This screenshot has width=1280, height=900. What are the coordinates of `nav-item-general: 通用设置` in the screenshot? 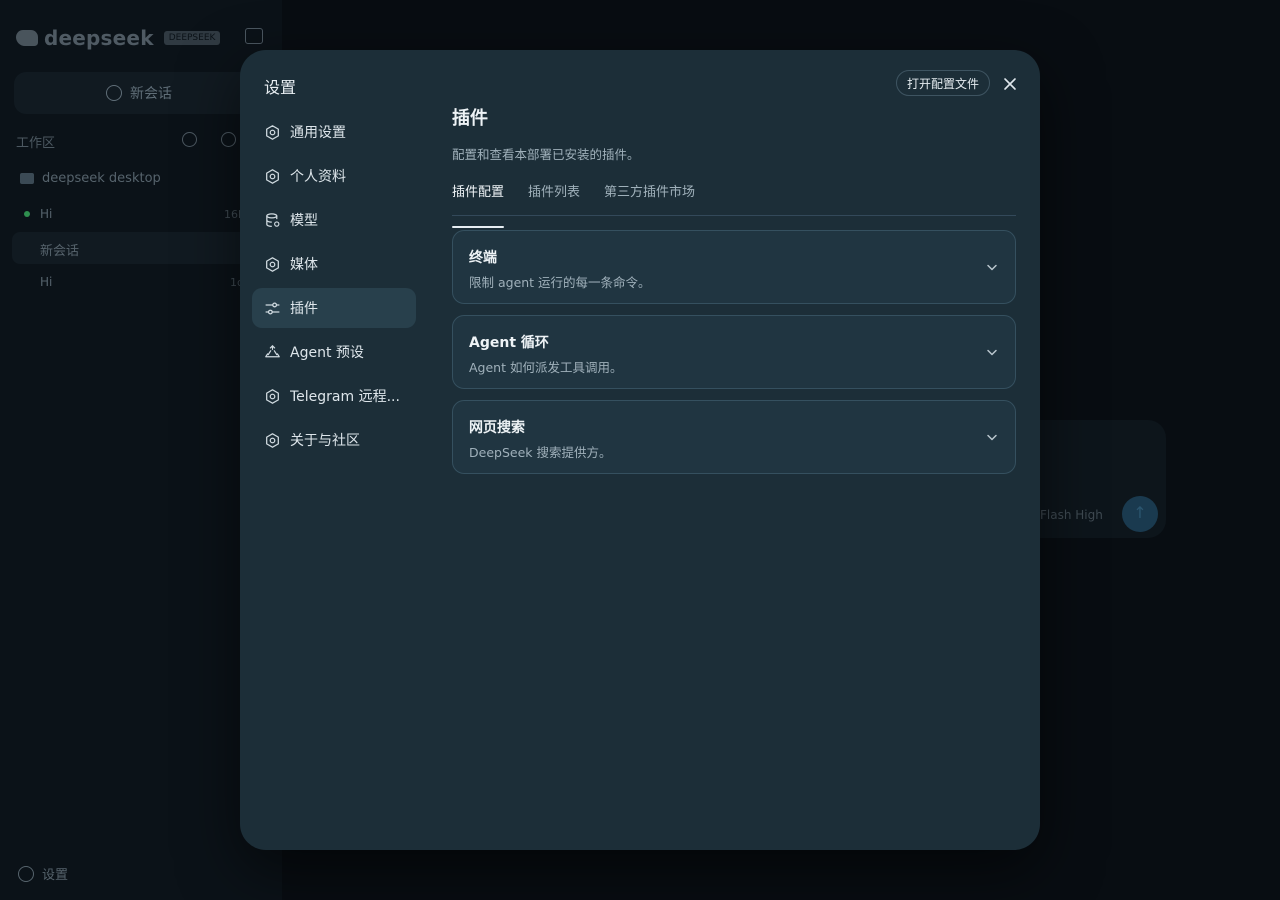 It's located at (334, 132).